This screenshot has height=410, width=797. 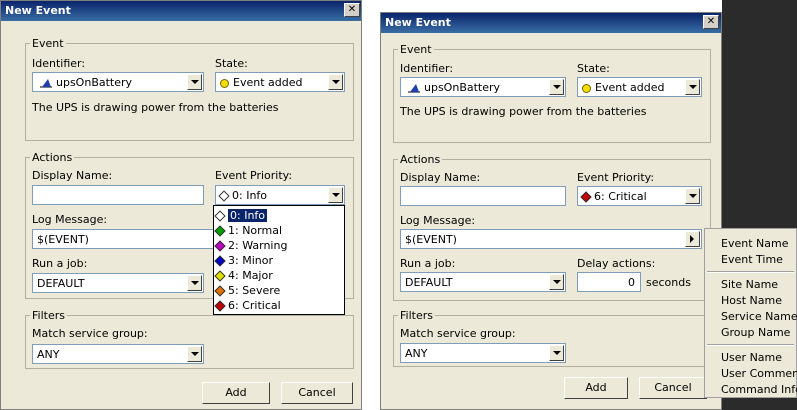 What do you see at coordinates (427, 68) in the screenshot?
I see `right-identifier-label: Identifier:` at bounding box center [427, 68].